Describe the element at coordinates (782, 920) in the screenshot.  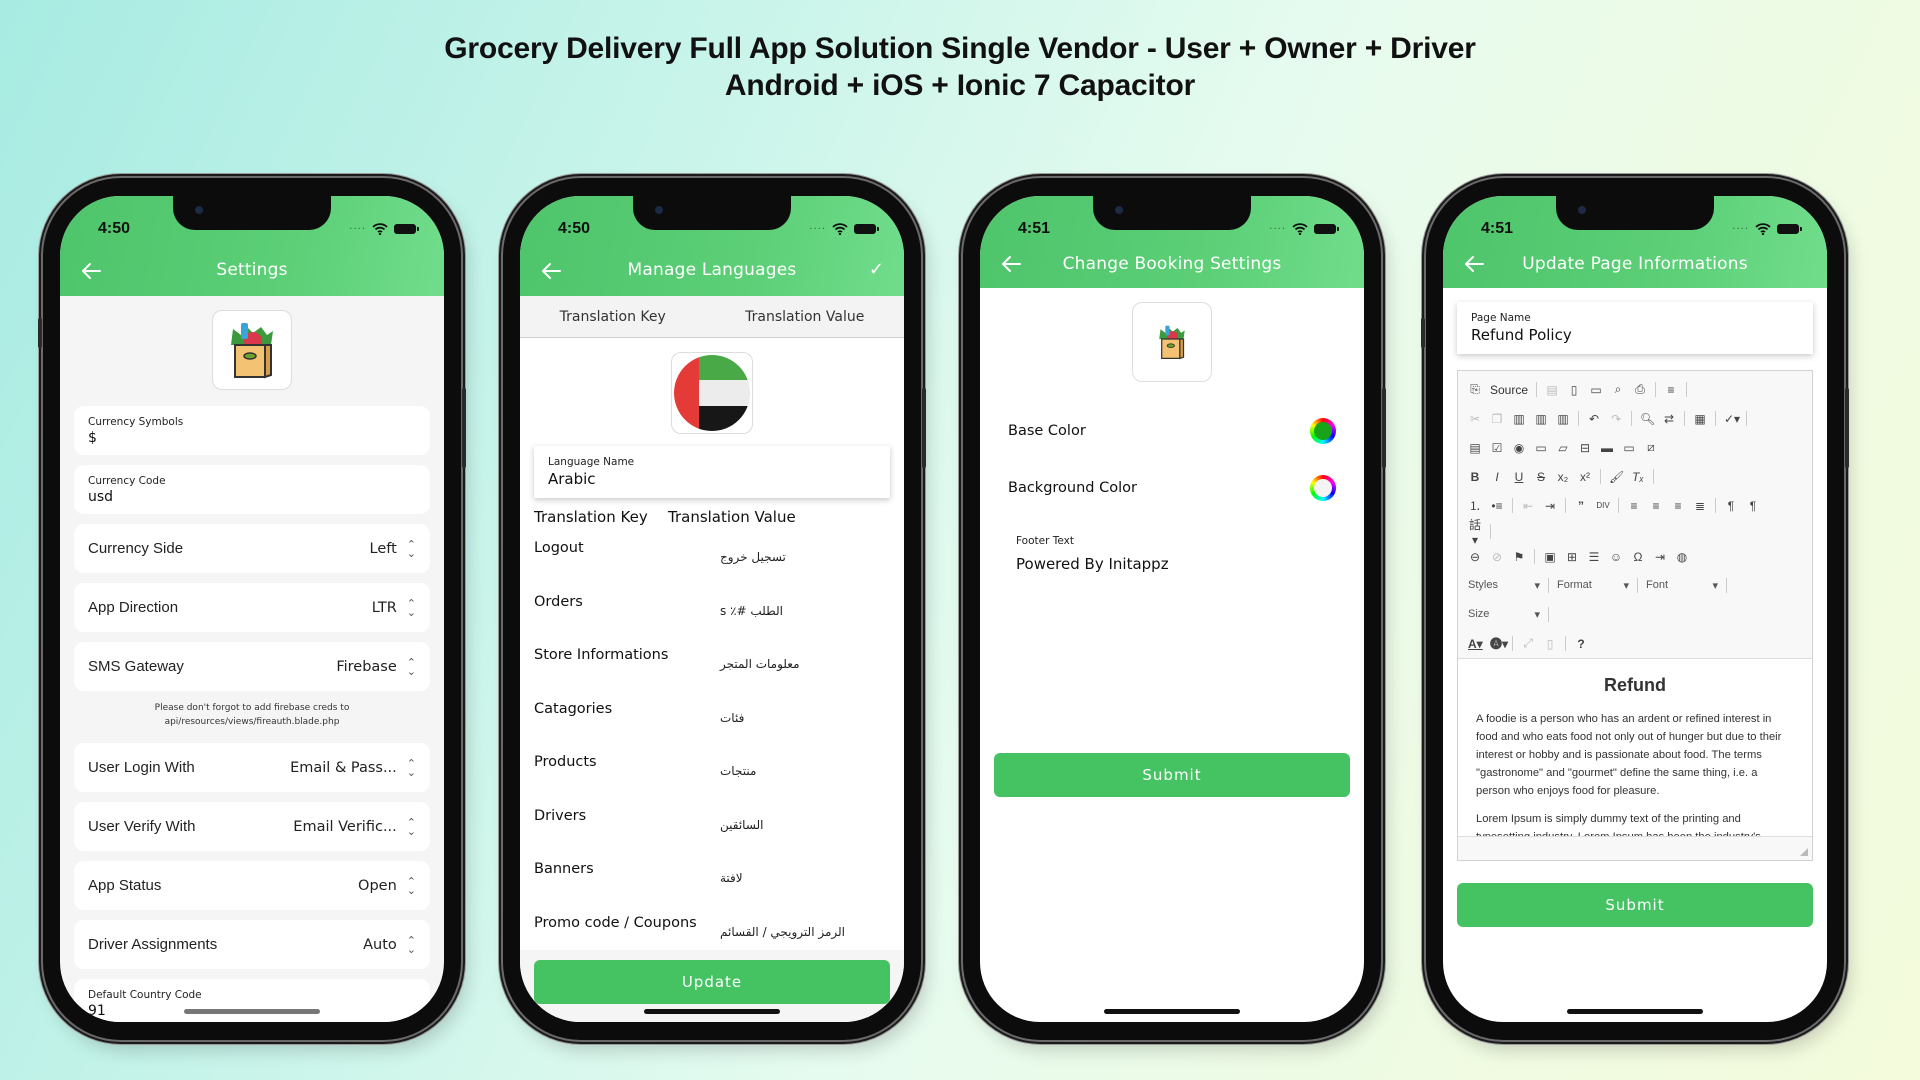
I see `translation-value-input: الرمز الترويجي / القسائم` at that location.